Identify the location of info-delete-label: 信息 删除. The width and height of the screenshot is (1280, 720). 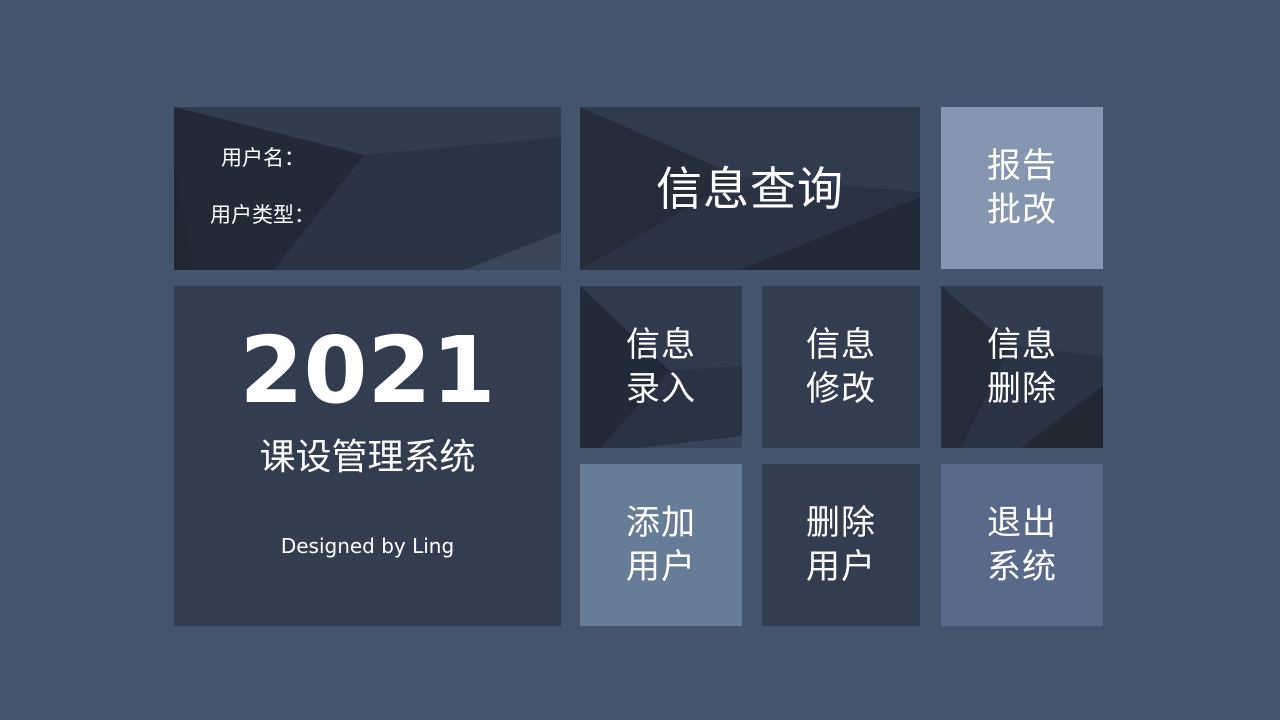
(1022, 367).